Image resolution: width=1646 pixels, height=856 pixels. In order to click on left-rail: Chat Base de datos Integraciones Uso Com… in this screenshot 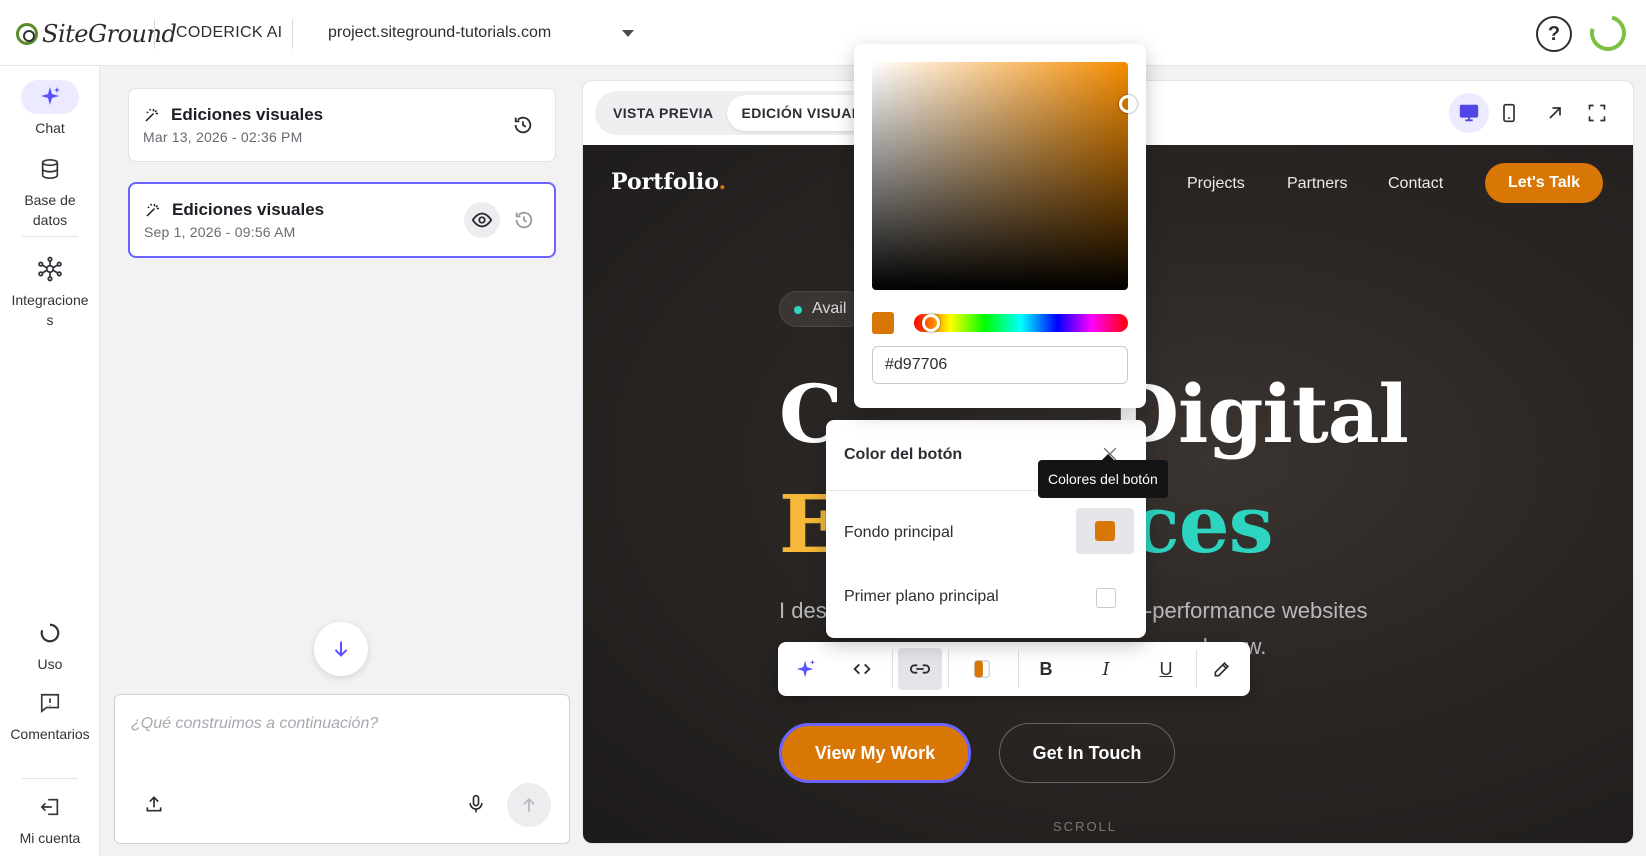, I will do `click(50, 461)`.